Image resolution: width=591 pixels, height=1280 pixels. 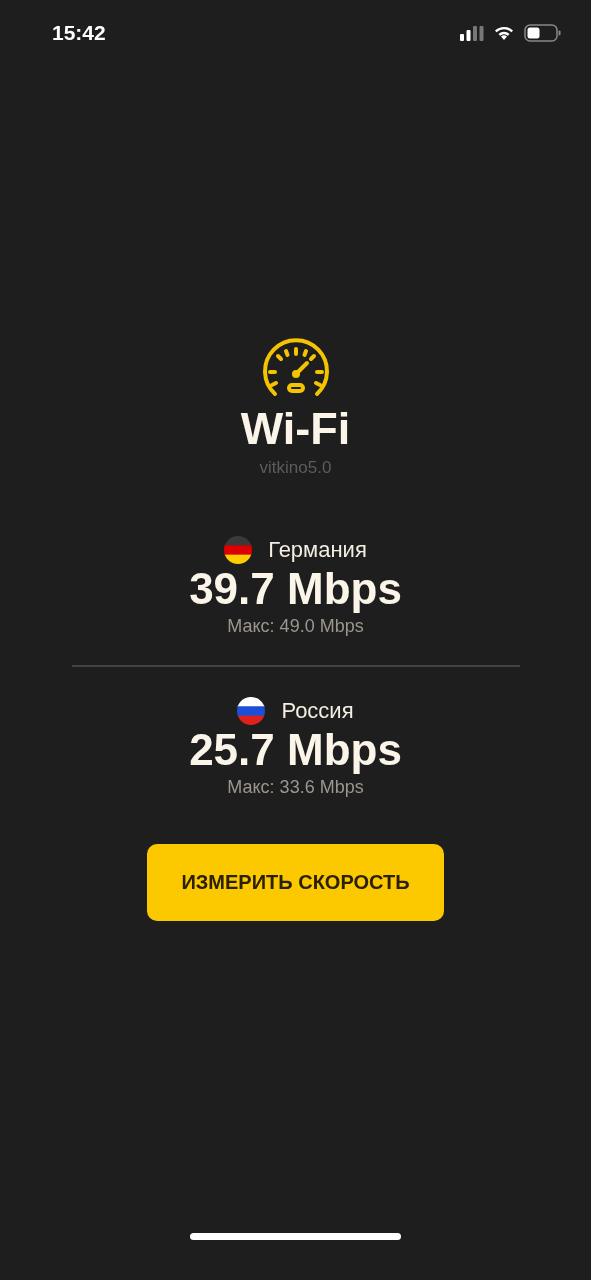 I want to click on wifi-icon, so click(x=504, y=33).